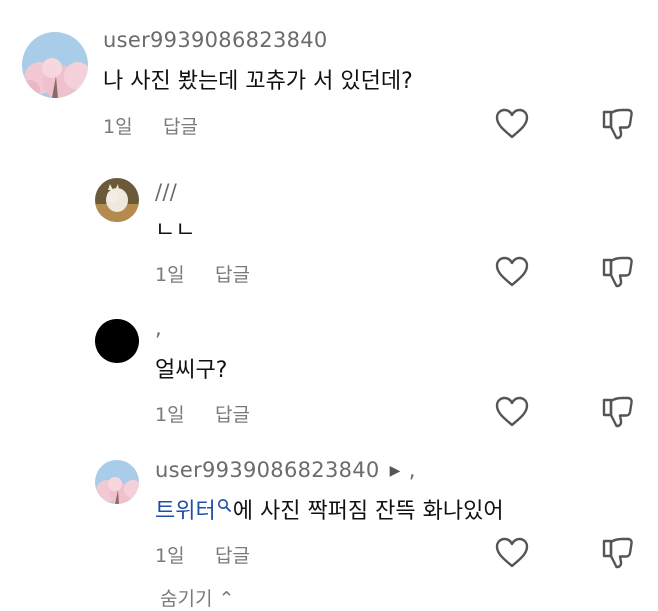  I want to click on triangle-right-icon: ▶, so click(395, 471).